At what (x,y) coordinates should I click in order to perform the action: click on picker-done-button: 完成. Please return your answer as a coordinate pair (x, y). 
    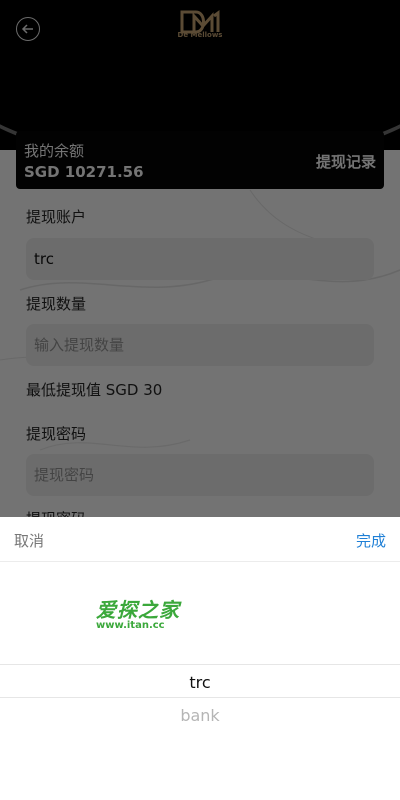
    Looking at the image, I should click on (371, 540).